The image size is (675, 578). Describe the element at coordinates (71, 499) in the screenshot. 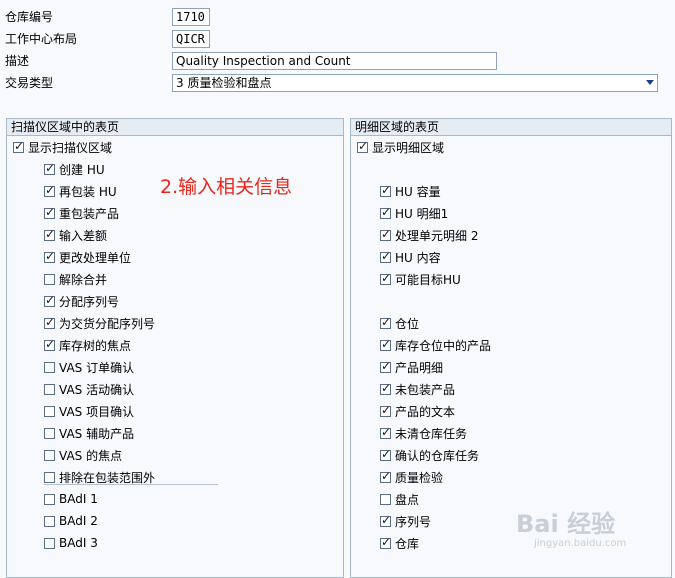

I see `scanner-checkbox-15: BAdI 1` at that location.